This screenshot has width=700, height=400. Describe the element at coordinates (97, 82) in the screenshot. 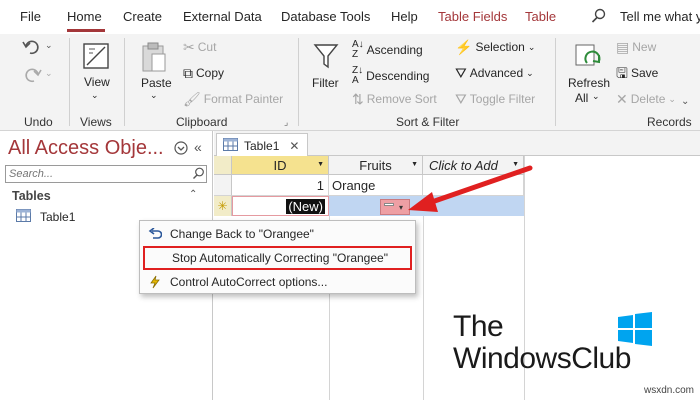

I see `view-button: View` at that location.